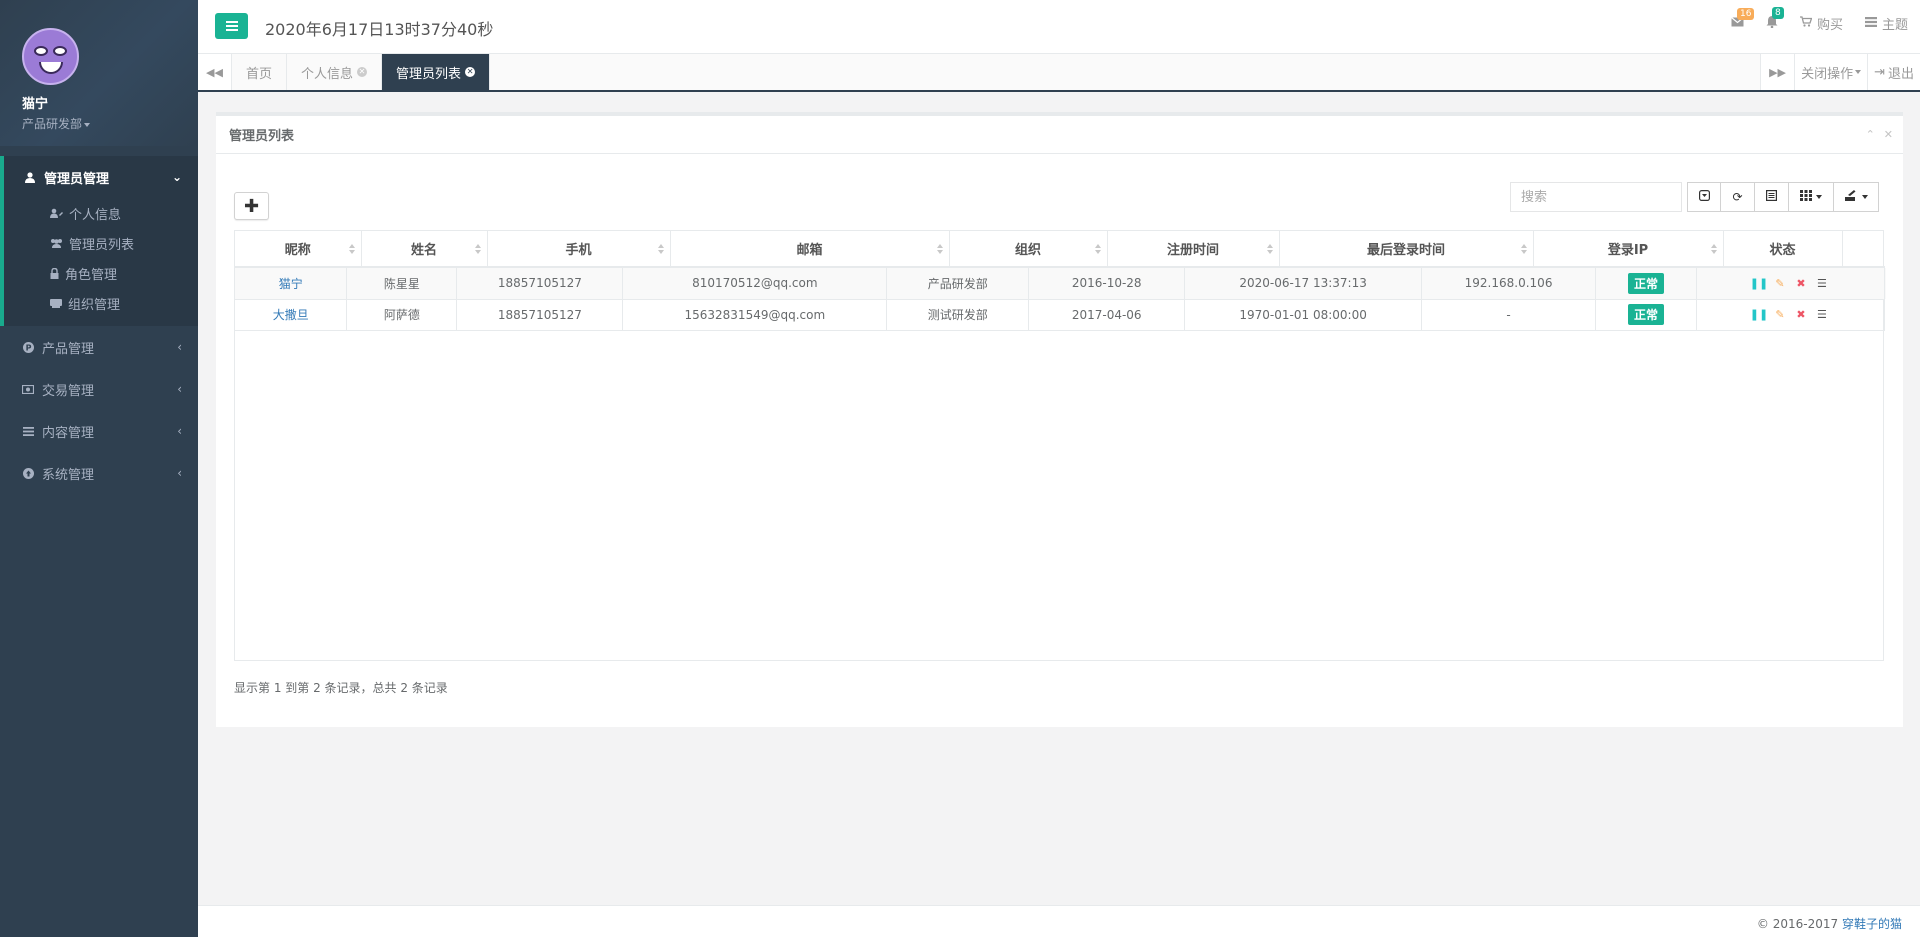 This screenshot has height=937, width=1920. Describe the element at coordinates (68, 475) in the screenshot. I see `sidebar-group-label: 系统管理` at that location.